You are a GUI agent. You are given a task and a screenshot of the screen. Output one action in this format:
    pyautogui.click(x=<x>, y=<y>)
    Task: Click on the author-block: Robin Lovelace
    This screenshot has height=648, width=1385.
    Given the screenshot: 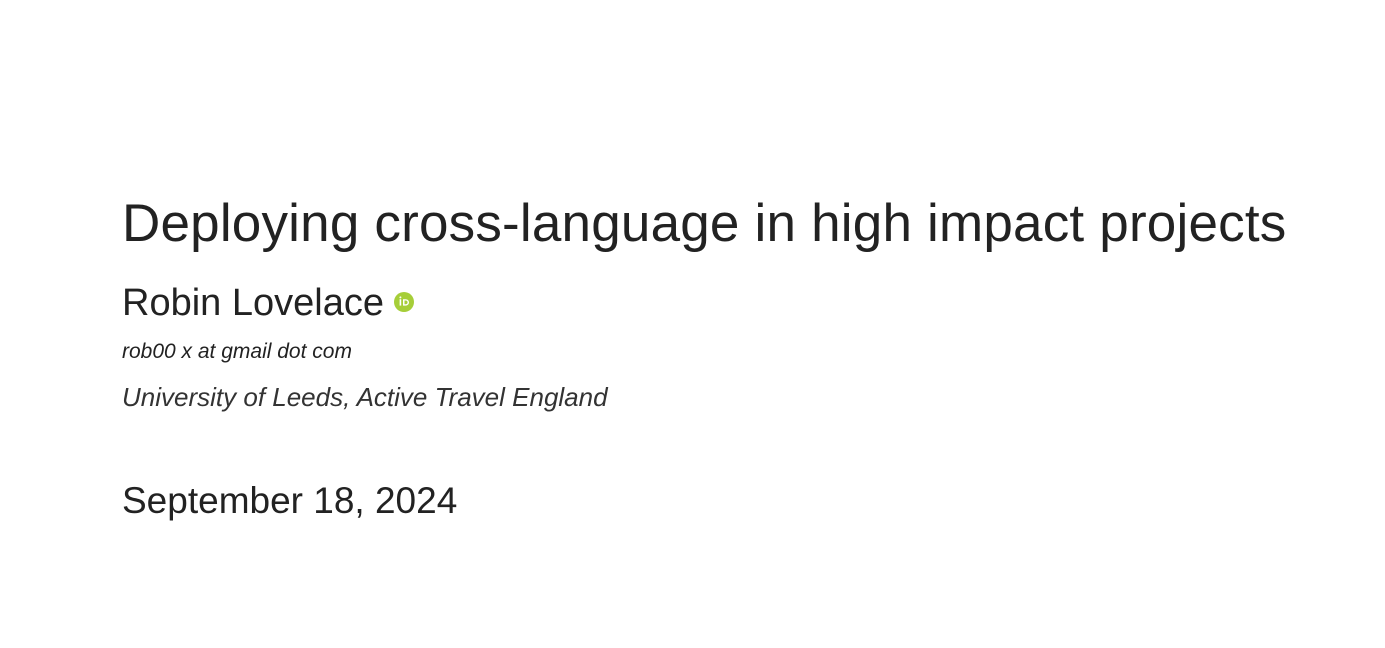 What is the action you would take?
    pyautogui.click(x=268, y=303)
    